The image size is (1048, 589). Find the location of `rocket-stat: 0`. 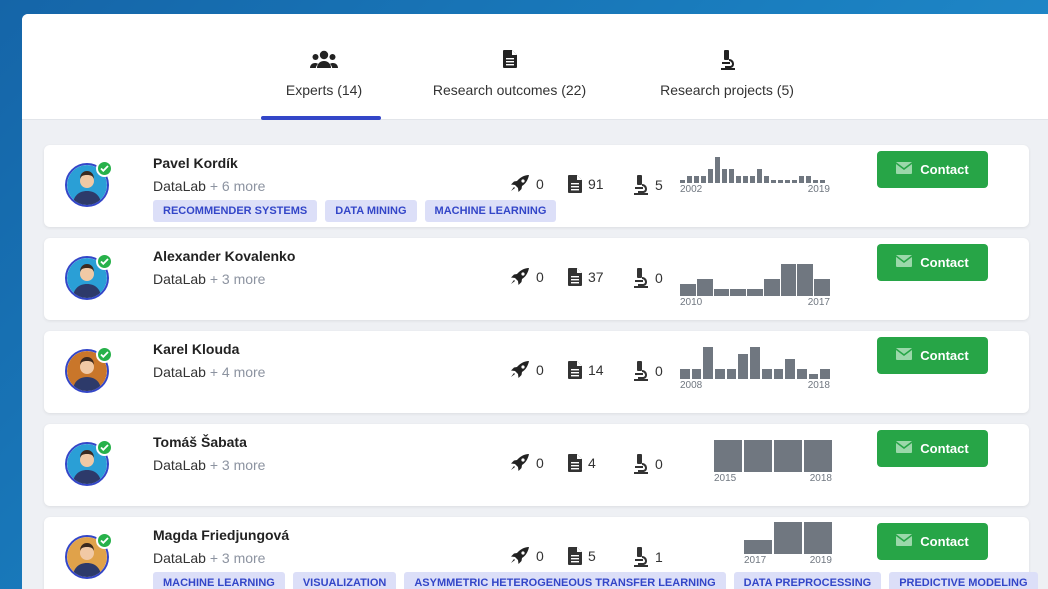

rocket-stat: 0 is located at coordinates (527, 463).